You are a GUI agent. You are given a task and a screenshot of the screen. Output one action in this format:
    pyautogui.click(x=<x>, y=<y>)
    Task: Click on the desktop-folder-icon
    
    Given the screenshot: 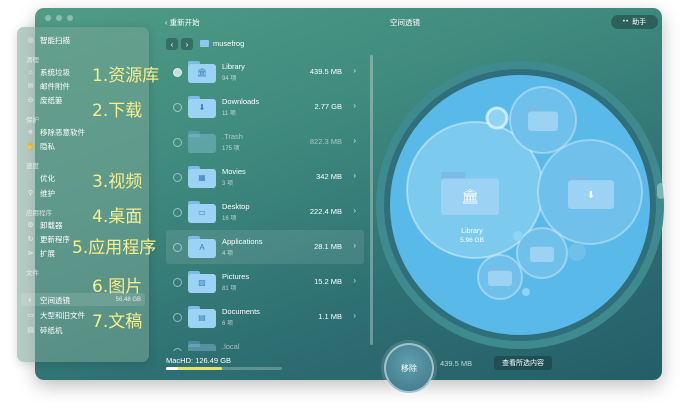 What is the action you would take?
    pyautogui.click(x=500, y=277)
    